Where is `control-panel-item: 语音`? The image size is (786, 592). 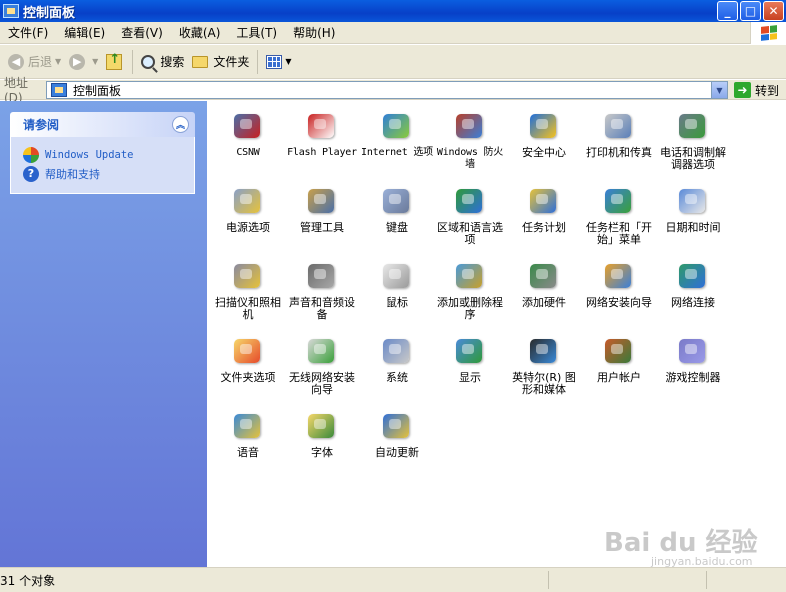
control-panel-item: 语音 is located at coordinates (248, 432).